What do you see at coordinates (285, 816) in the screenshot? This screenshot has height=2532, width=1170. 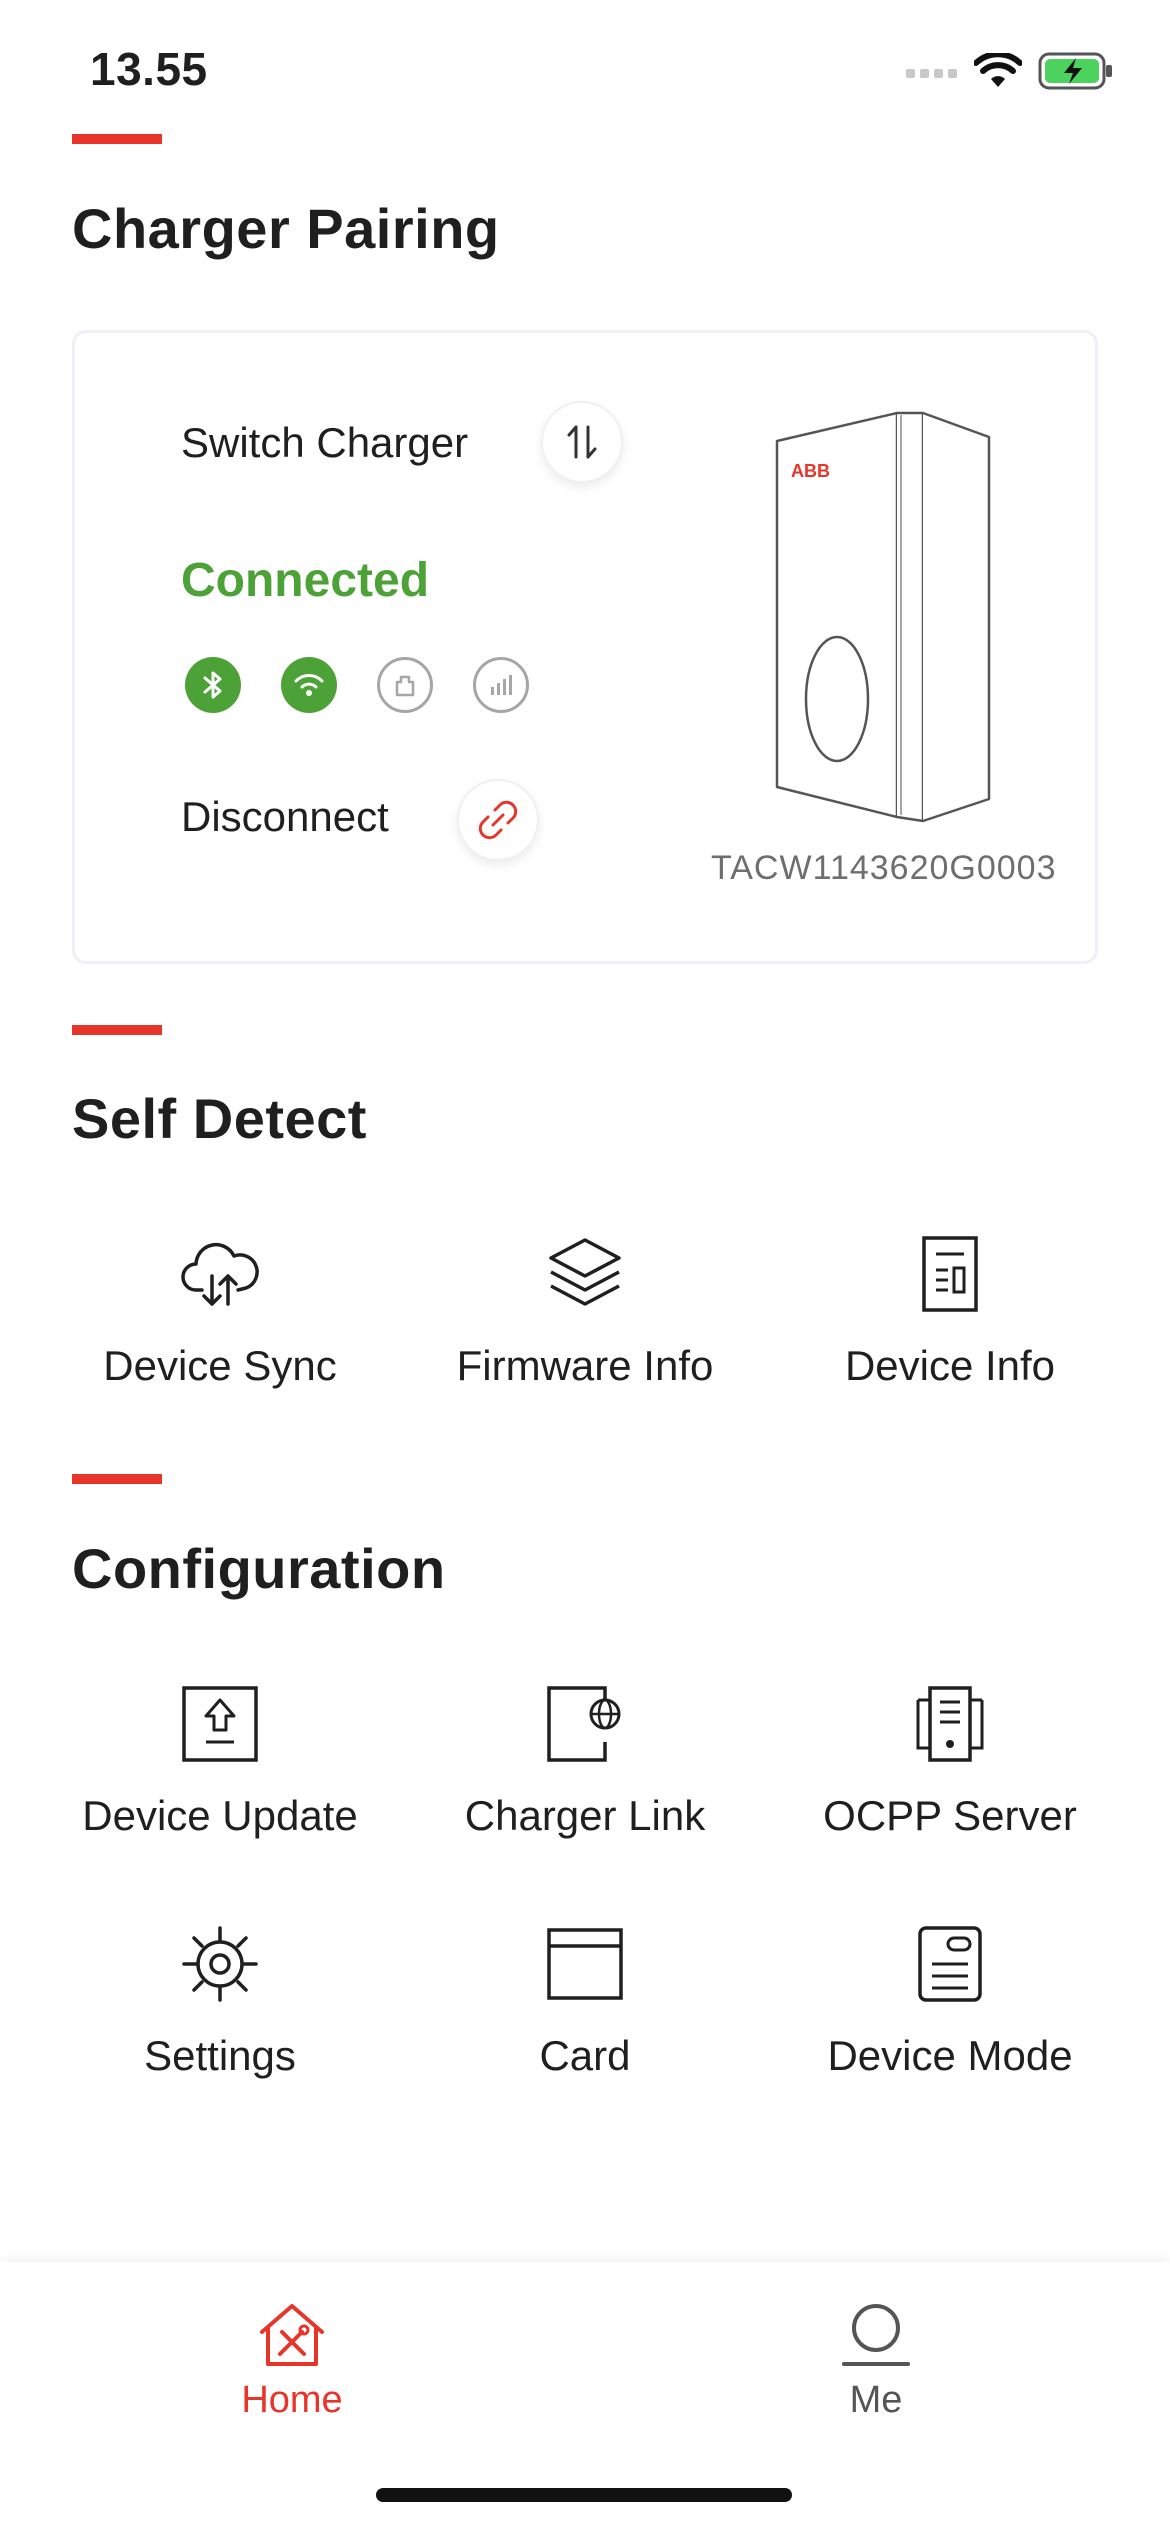 I see `disconnect-label: Disconnect` at bounding box center [285, 816].